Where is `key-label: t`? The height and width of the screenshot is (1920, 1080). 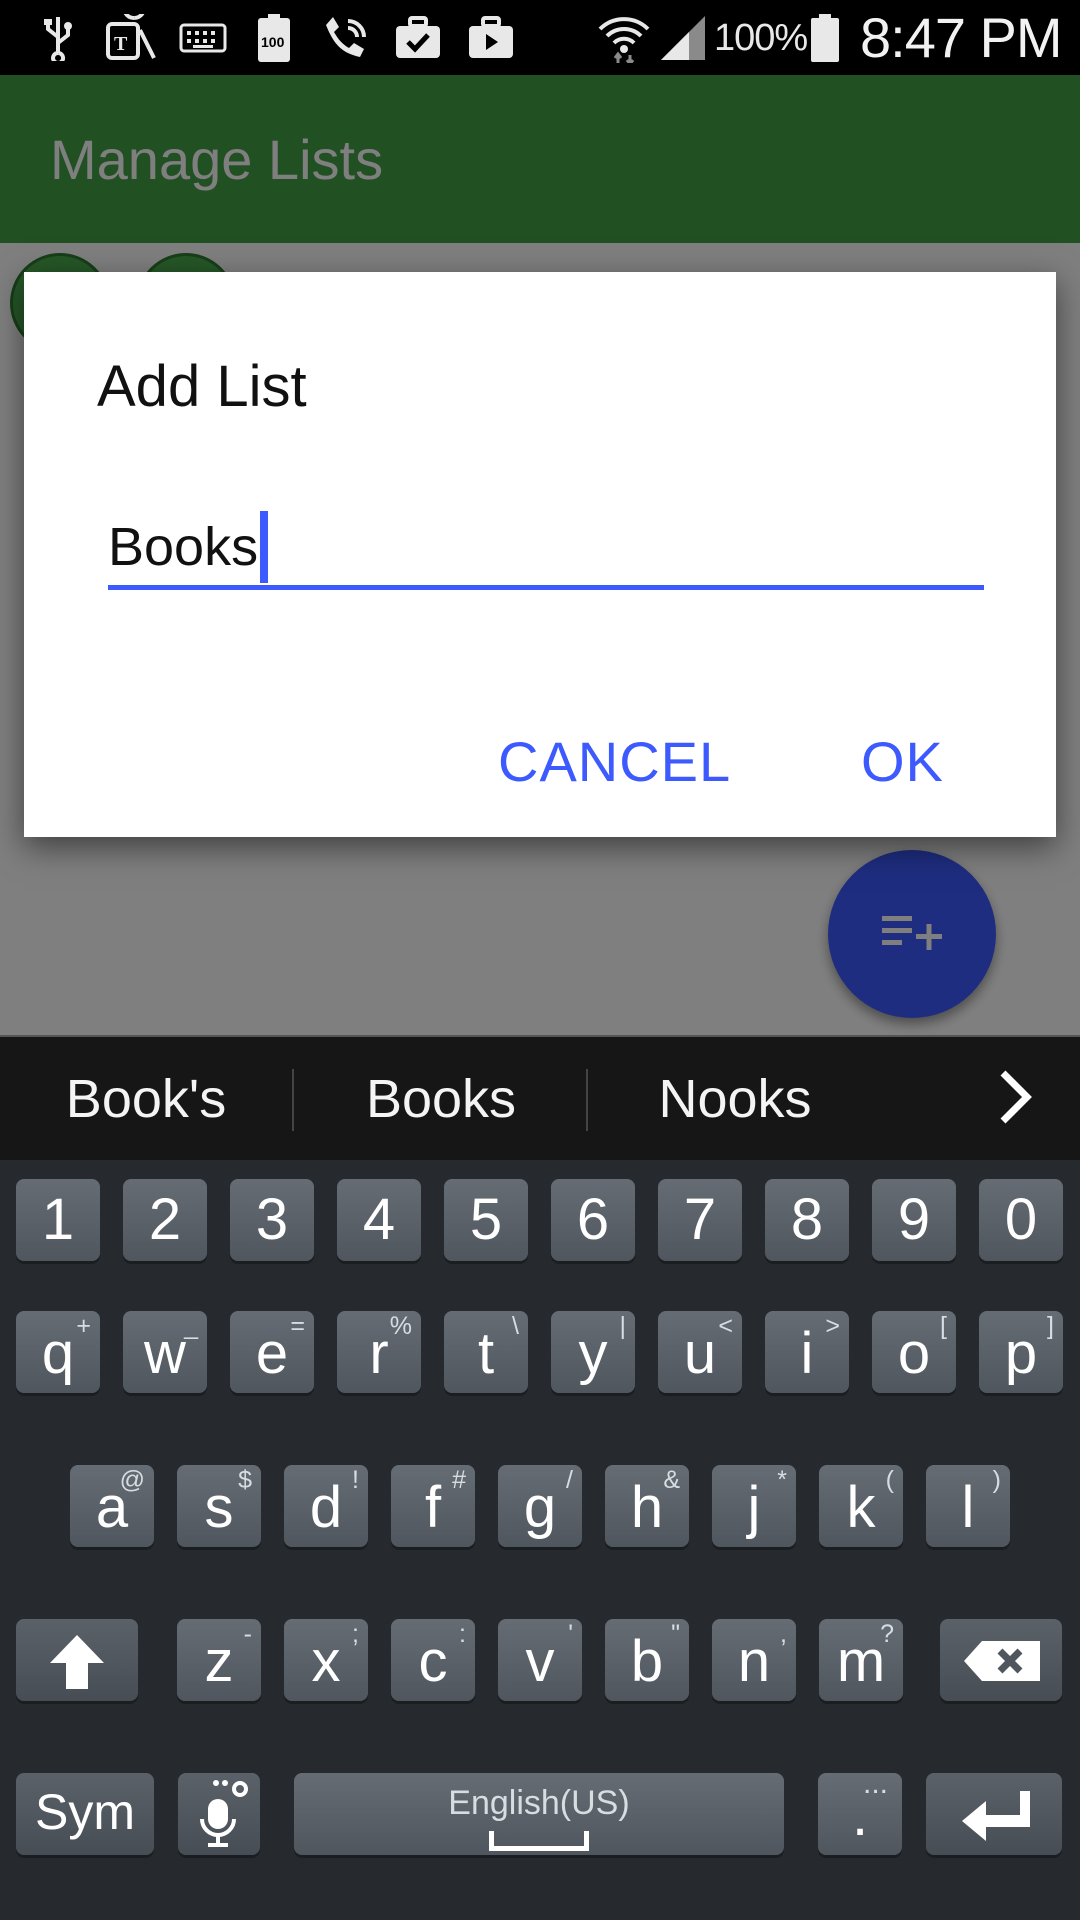
key-label: t is located at coordinates (486, 1353).